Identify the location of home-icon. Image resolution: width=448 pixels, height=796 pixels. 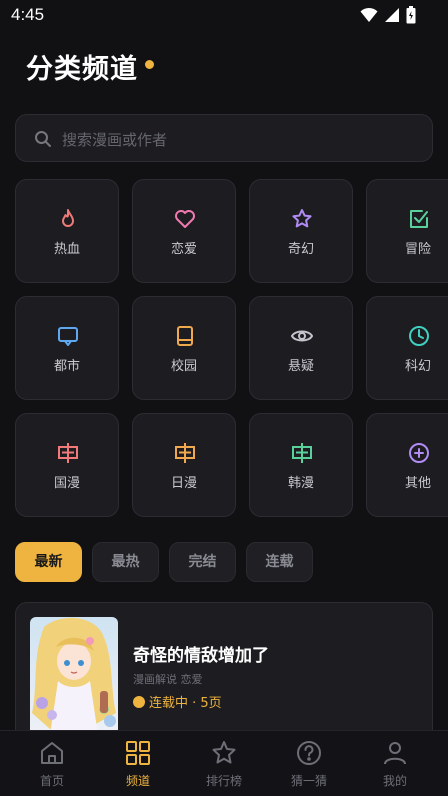
(52, 753).